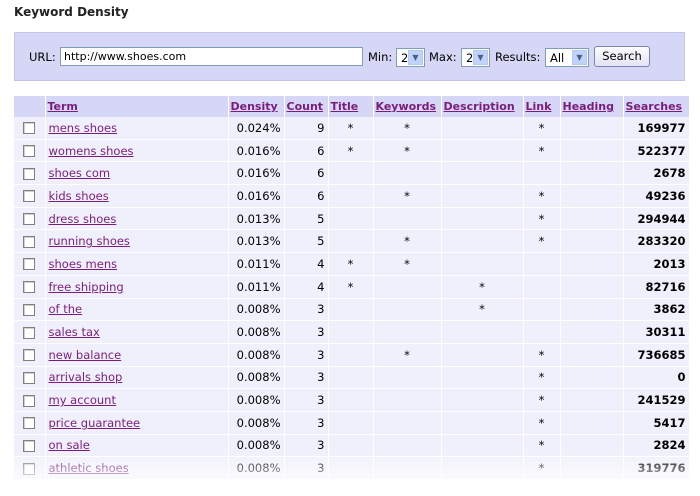 The width and height of the screenshot is (700, 496). I want to click on term-link: dress shoes, so click(83, 219).